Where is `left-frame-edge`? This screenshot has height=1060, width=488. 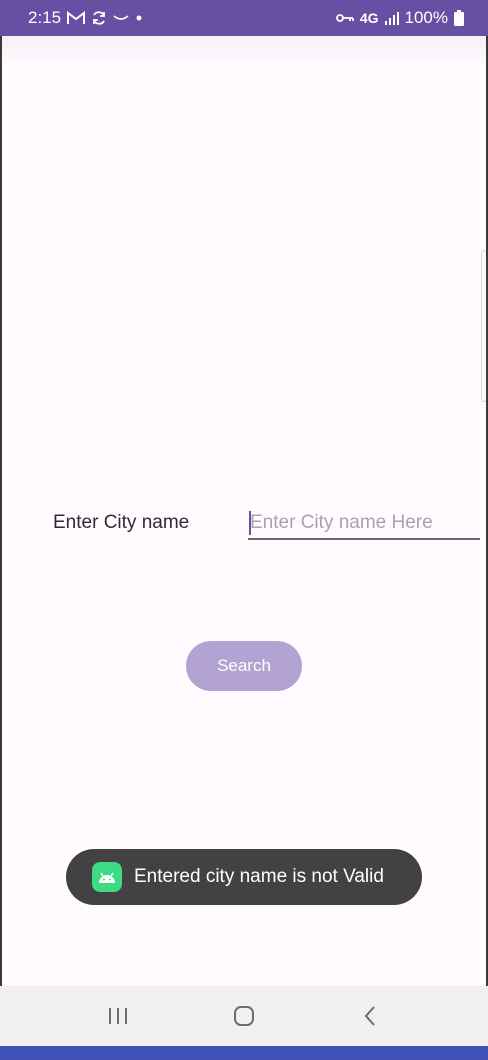 left-frame-edge is located at coordinates (1, 530).